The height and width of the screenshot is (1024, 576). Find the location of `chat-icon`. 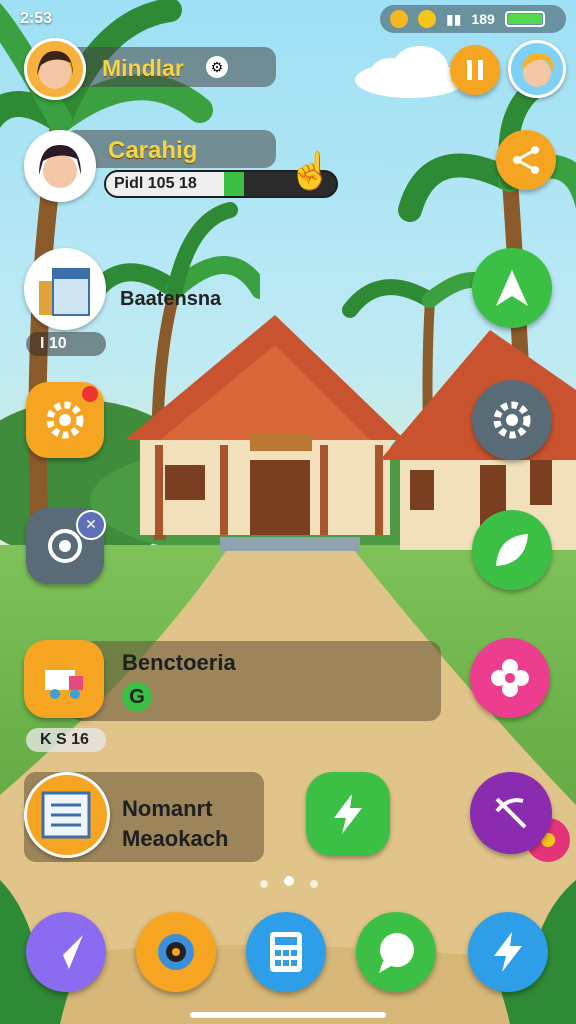

chat-icon is located at coordinates (396, 953).